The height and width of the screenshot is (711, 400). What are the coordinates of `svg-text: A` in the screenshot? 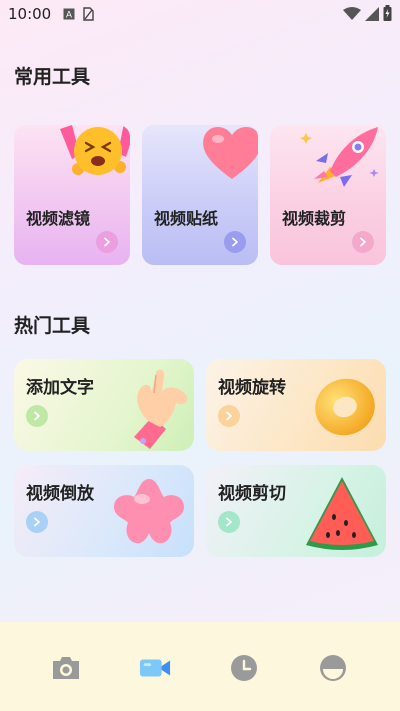 It's located at (69, 16).